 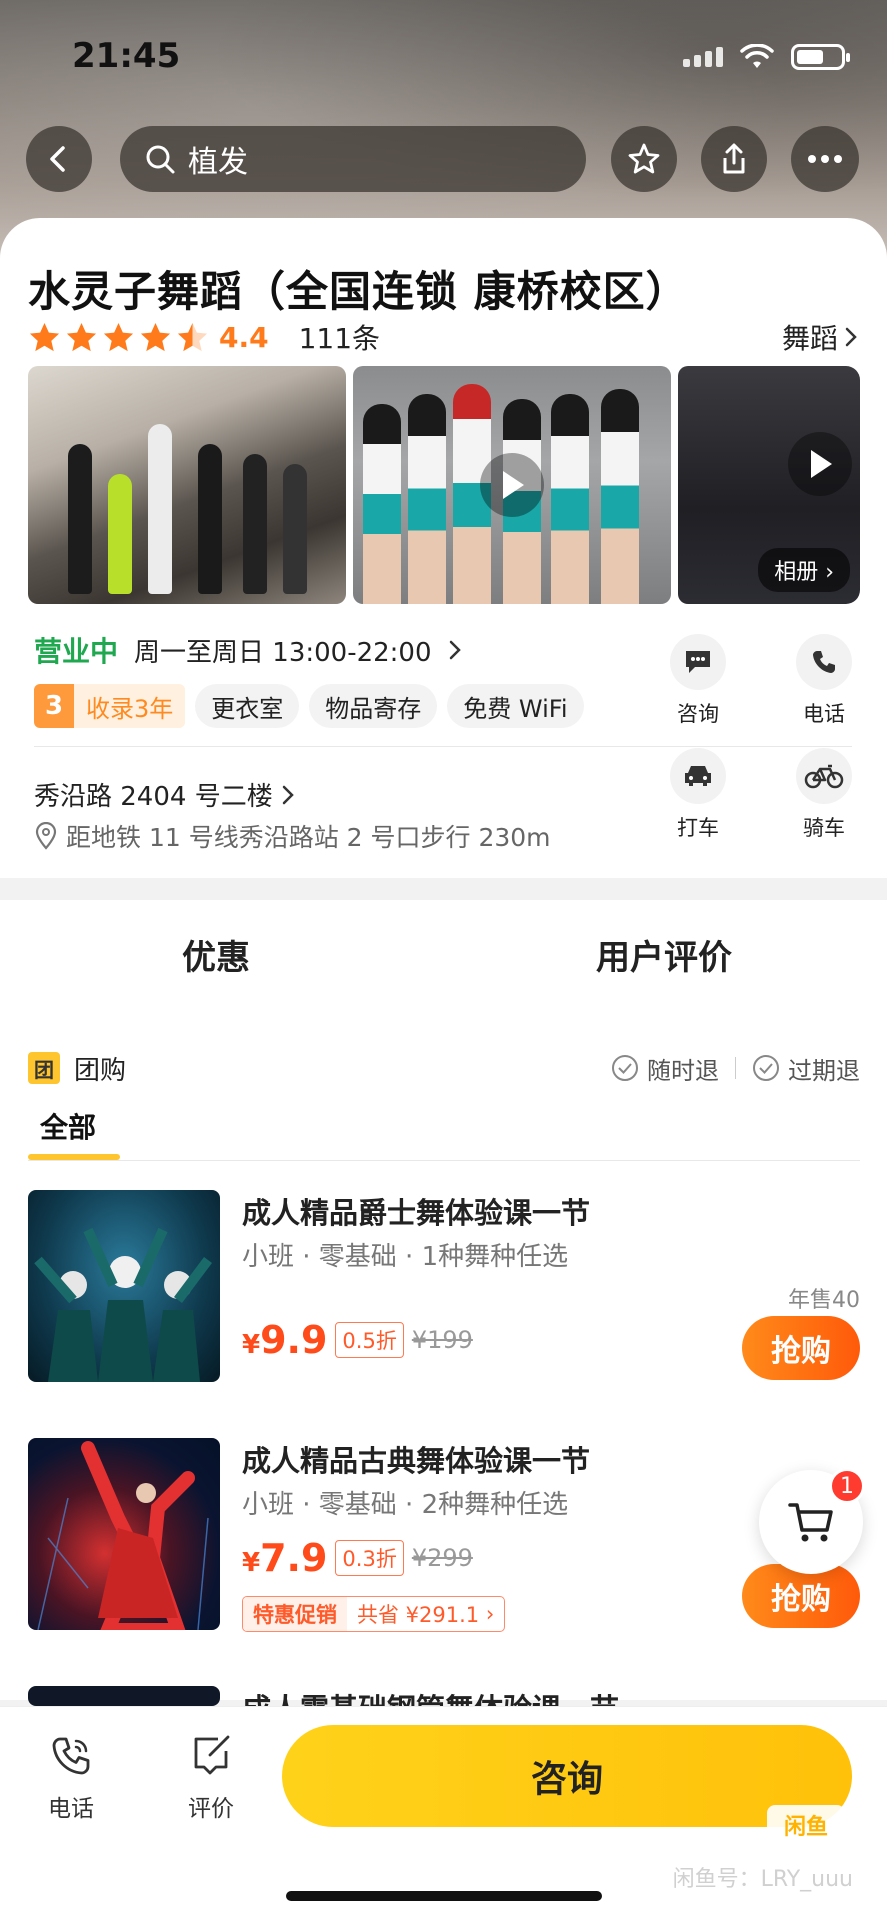 I want to click on photo-strip: 相册 ›, so click(x=444, y=485).